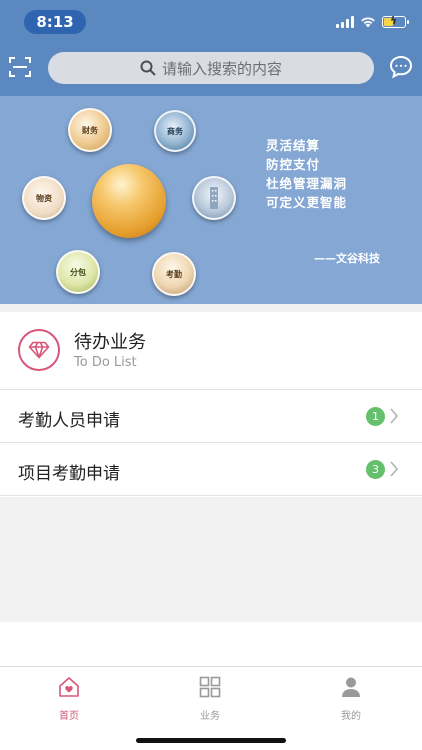  Describe the element at coordinates (69, 474) in the screenshot. I see `list-item-label: 项目考勤申请` at that location.